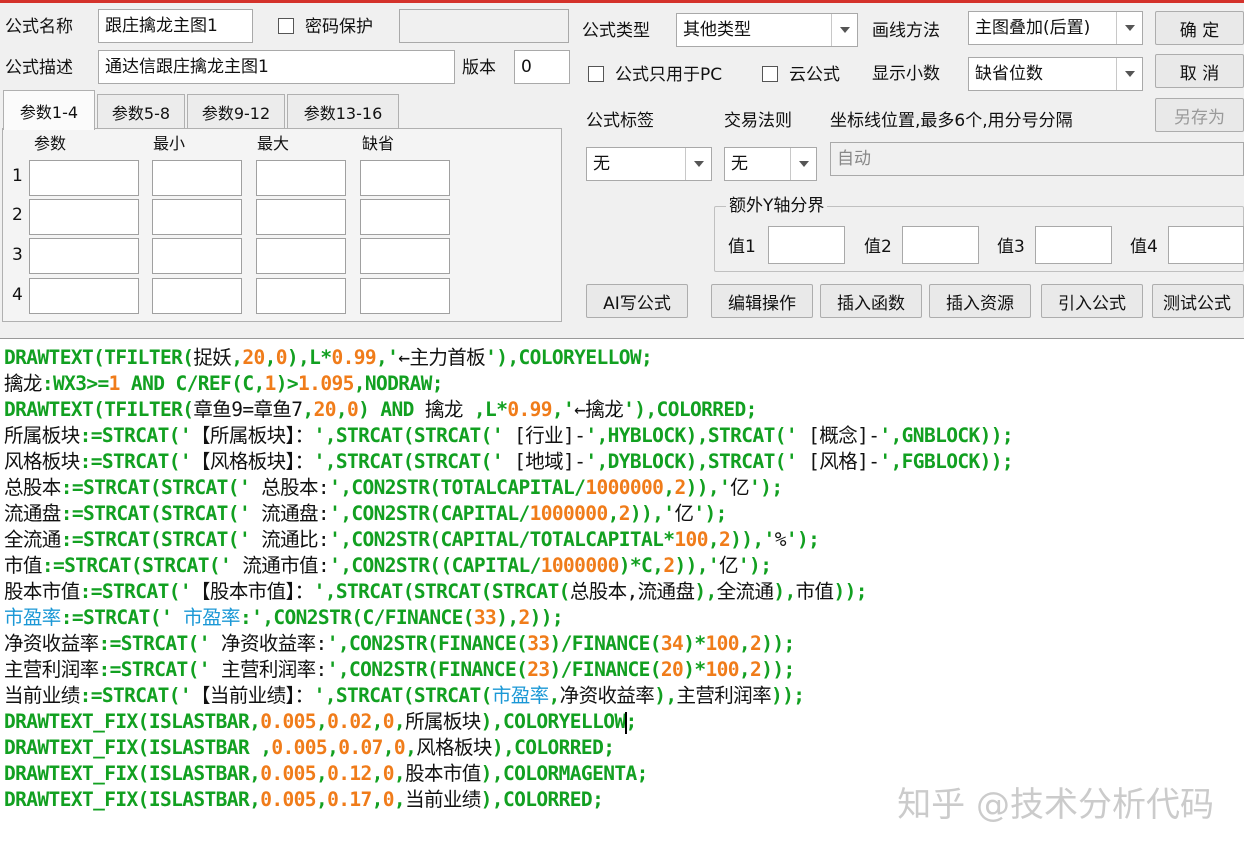 The height and width of the screenshot is (856, 1244). Describe the element at coordinates (39, 27) in the screenshot. I see `formula-name-label: 公式名称` at that location.